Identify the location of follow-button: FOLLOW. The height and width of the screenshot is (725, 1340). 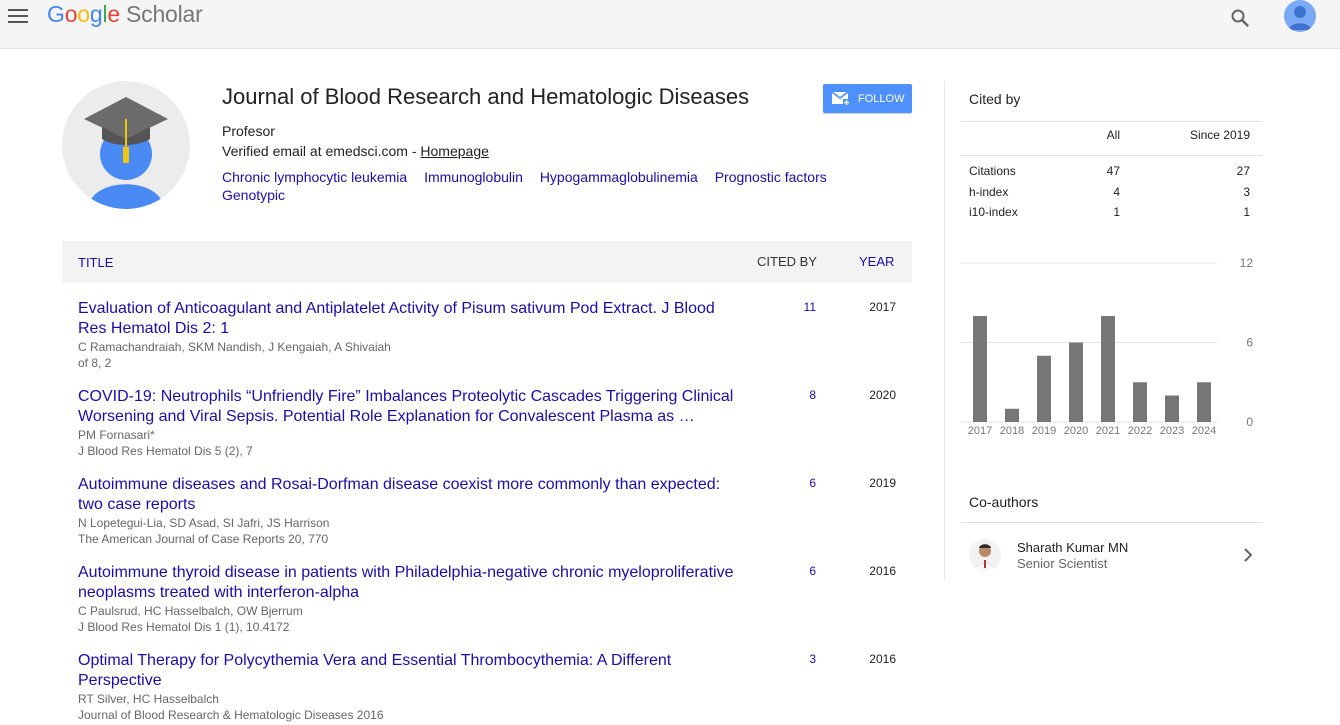
(867, 98).